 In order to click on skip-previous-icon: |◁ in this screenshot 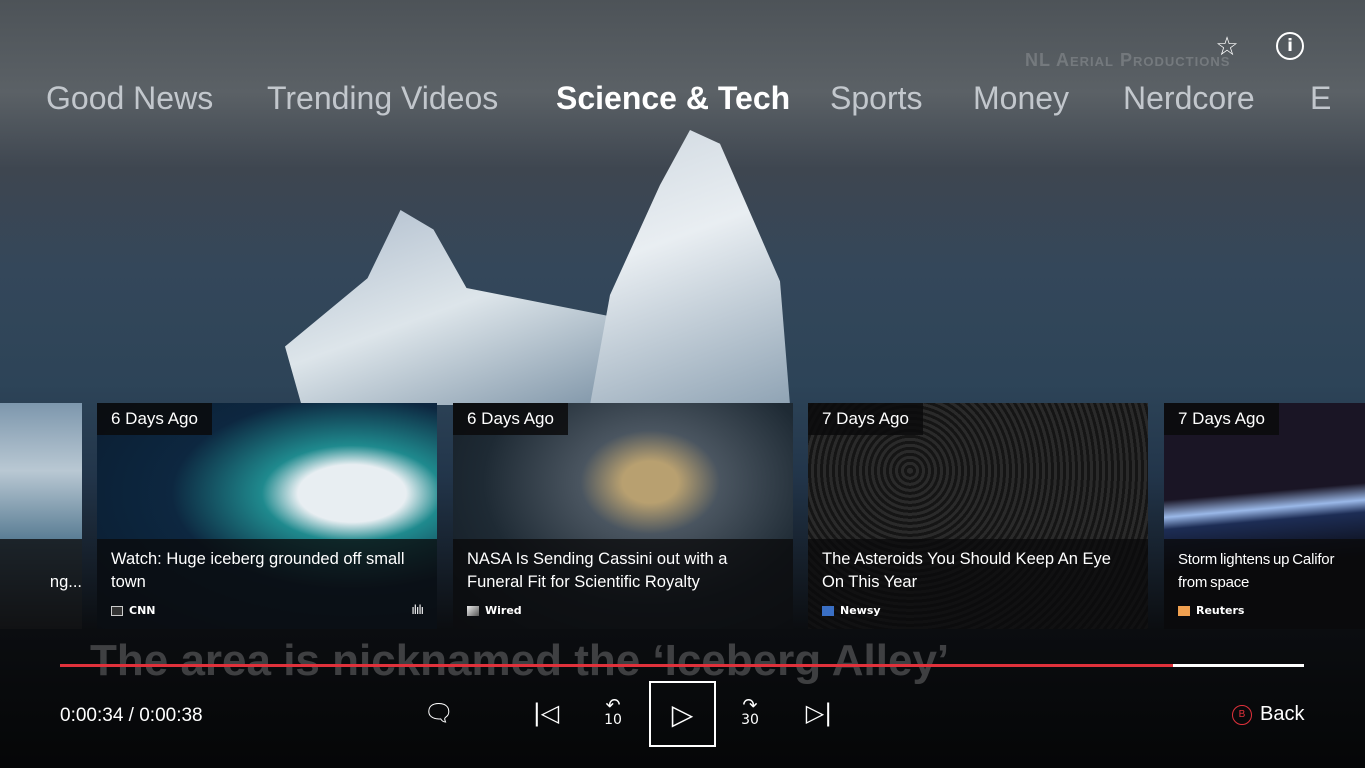, I will do `click(546, 713)`.